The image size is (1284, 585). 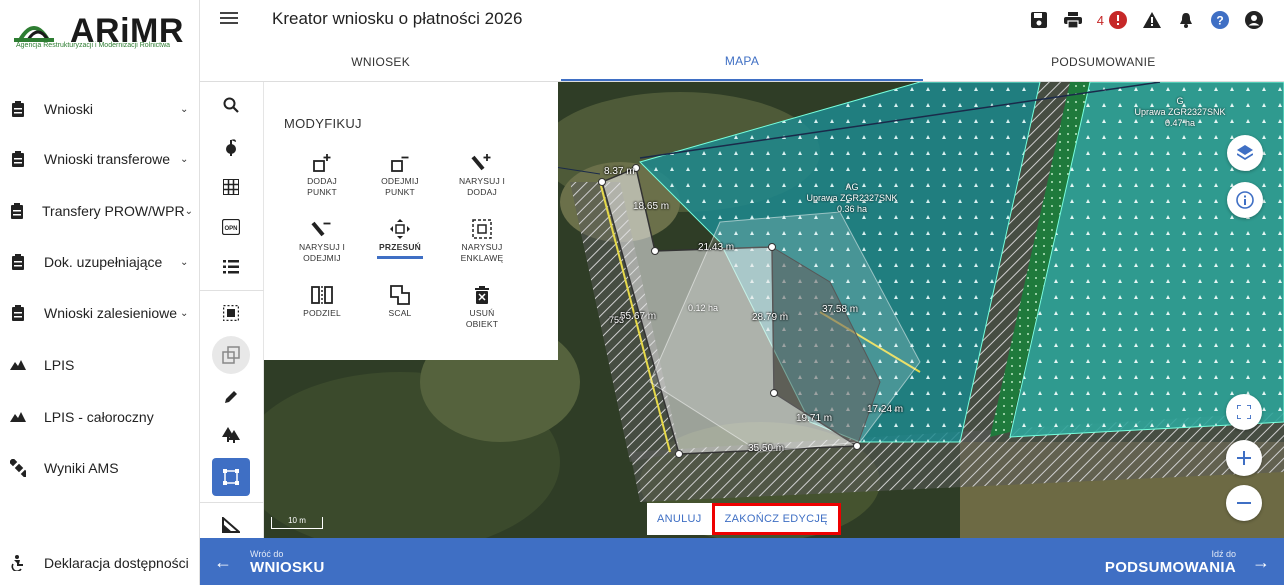 I want to click on move-tool: PRZESUŃ, so click(x=400, y=237).